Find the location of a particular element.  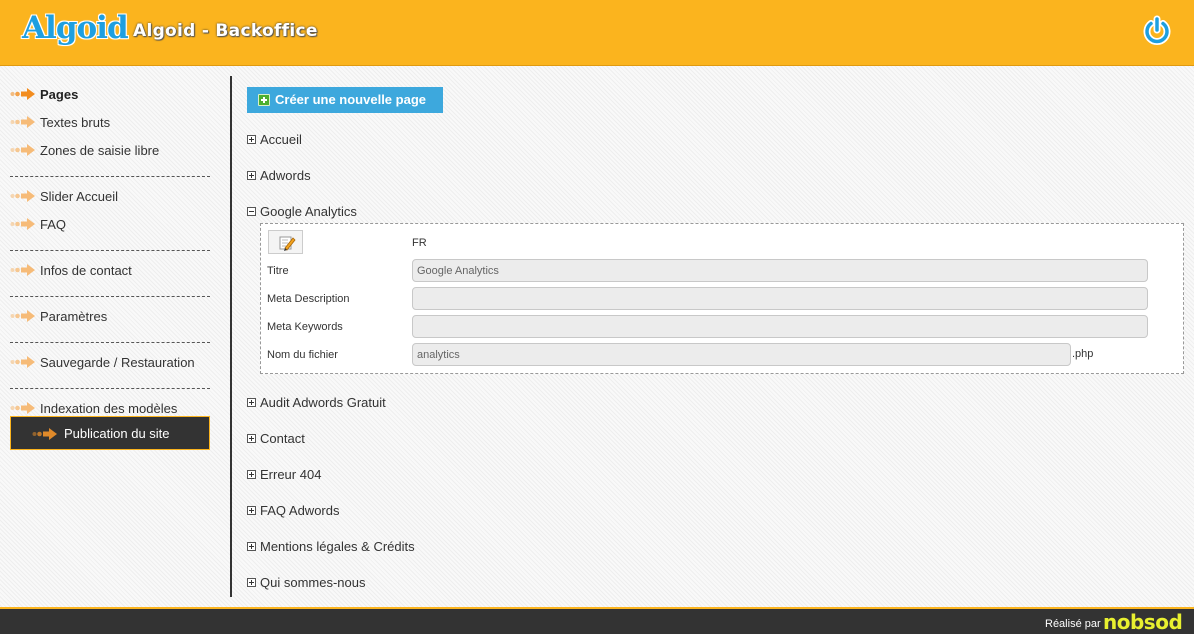

pencil-icon is located at coordinates (287, 243).